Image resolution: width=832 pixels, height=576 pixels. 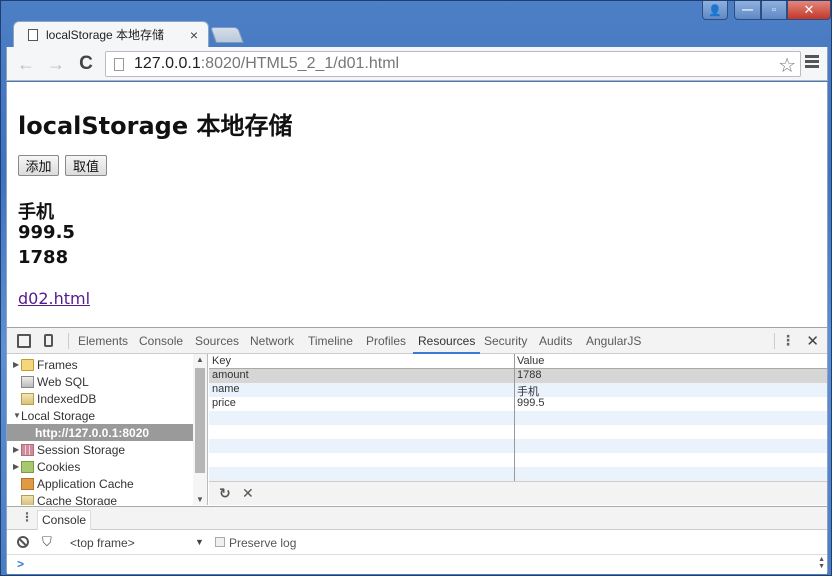 I want to click on column-divider, so click(x=514, y=417).